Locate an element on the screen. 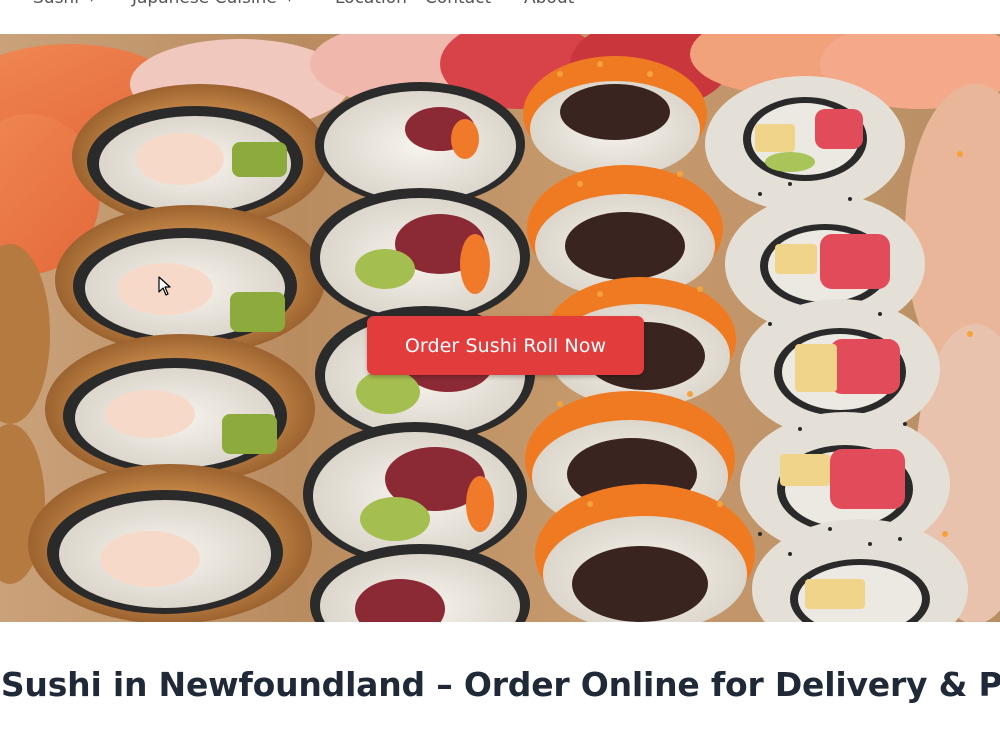 This screenshot has height=750, width=1000. nav-item-label: Contact is located at coordinates (458, 4).